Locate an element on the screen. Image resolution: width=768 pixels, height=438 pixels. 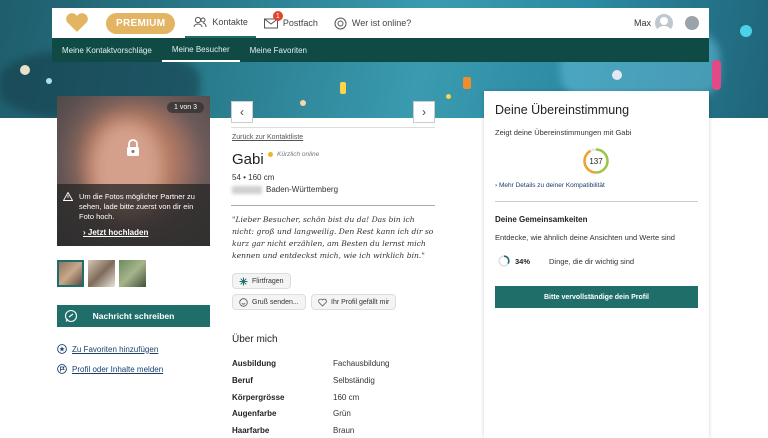
subnav-favorites: Meine Favoriten is located at coordinates (278, 50).